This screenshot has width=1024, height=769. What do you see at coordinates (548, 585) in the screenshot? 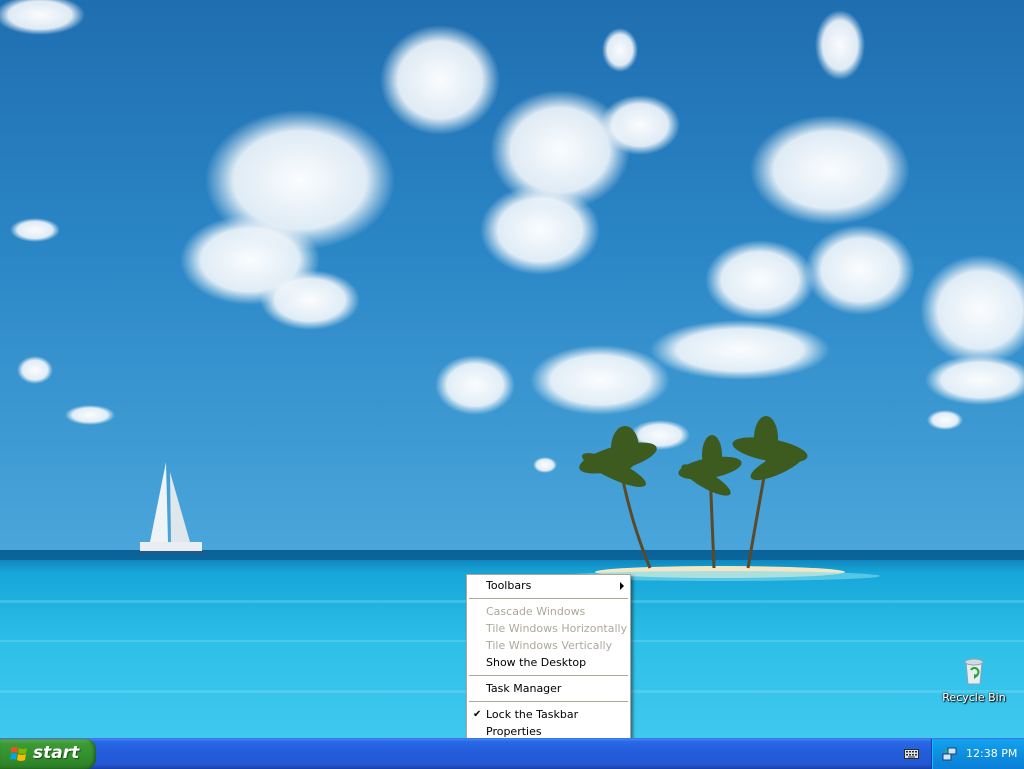
I see `menu-item-toolbars: Toolbars` at bounding box center [548, 585].